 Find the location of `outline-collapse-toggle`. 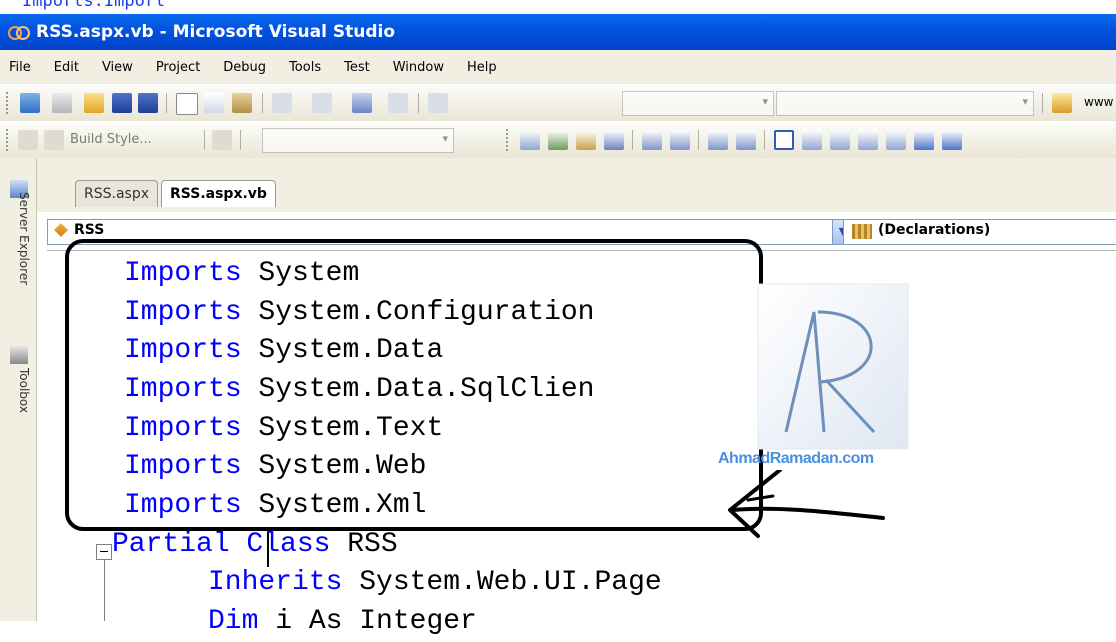

outline-collapse-toggle is located at coordinates (104, 552).